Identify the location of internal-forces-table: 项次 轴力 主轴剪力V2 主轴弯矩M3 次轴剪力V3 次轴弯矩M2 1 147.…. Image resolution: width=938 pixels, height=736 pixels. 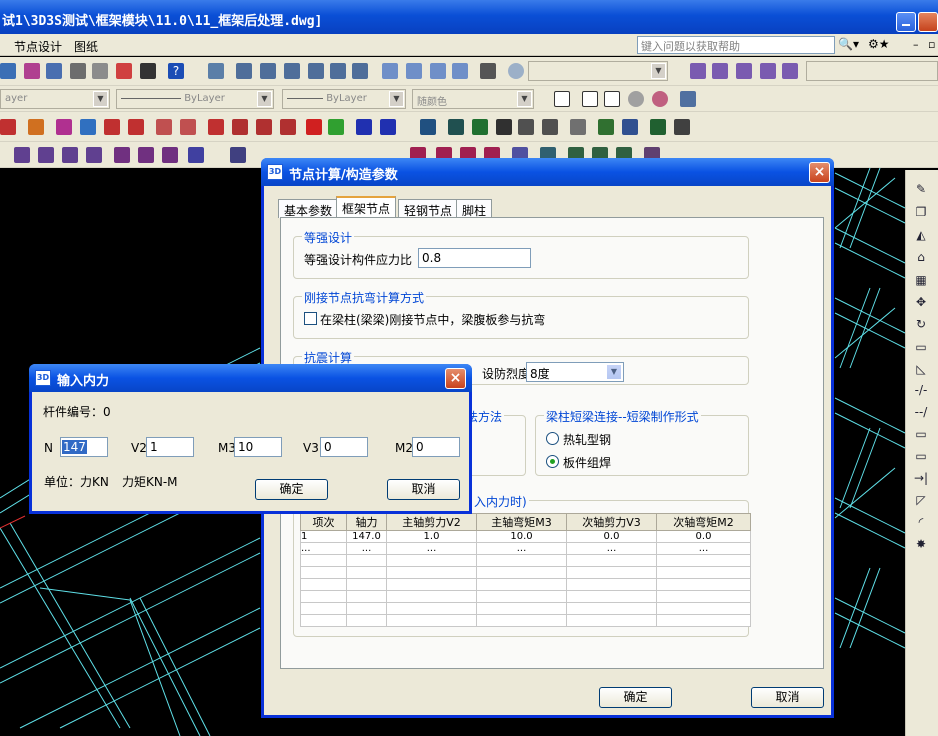
(525, 570).